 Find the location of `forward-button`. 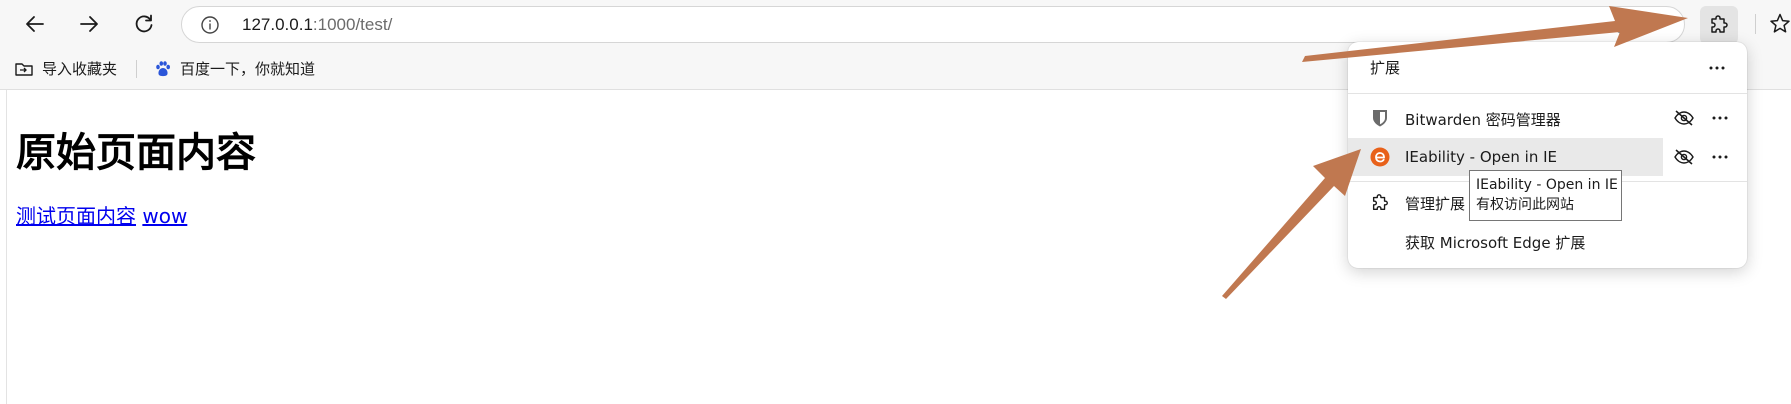

forward-button is located at coordinates (89, 24).